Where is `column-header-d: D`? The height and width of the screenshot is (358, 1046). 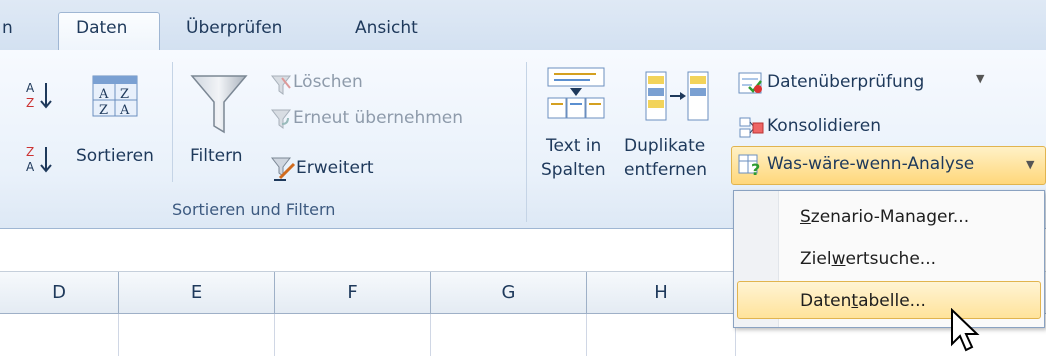 column-header-d: D is located at coordinates (59, 292).